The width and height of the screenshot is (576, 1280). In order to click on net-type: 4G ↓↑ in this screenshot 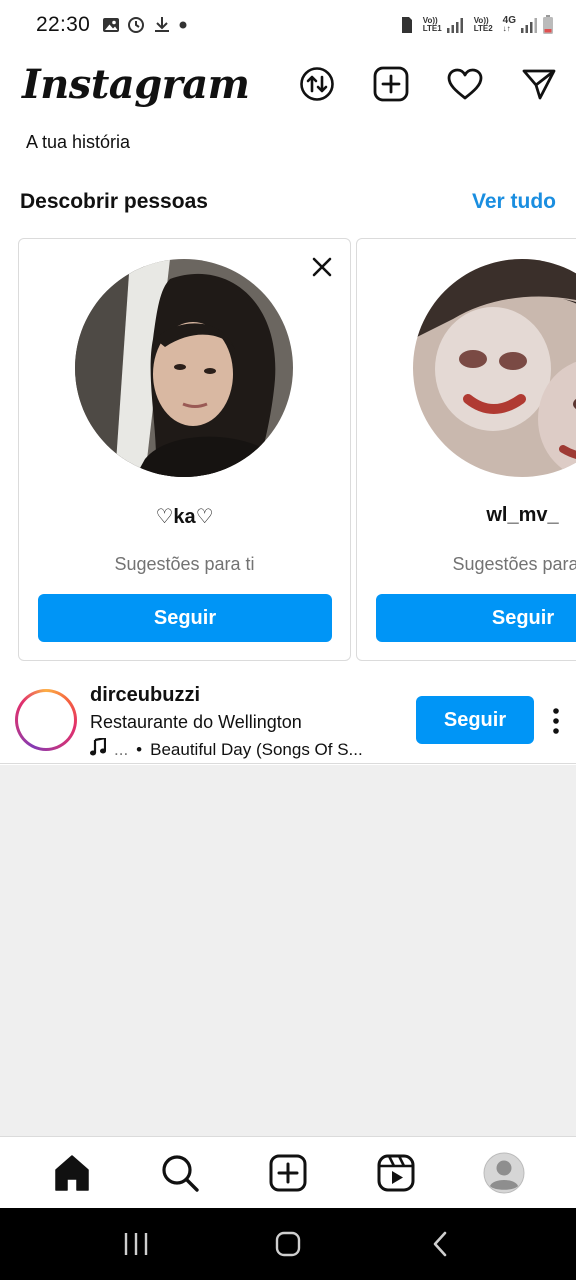, I will do `click(509, 24)`.